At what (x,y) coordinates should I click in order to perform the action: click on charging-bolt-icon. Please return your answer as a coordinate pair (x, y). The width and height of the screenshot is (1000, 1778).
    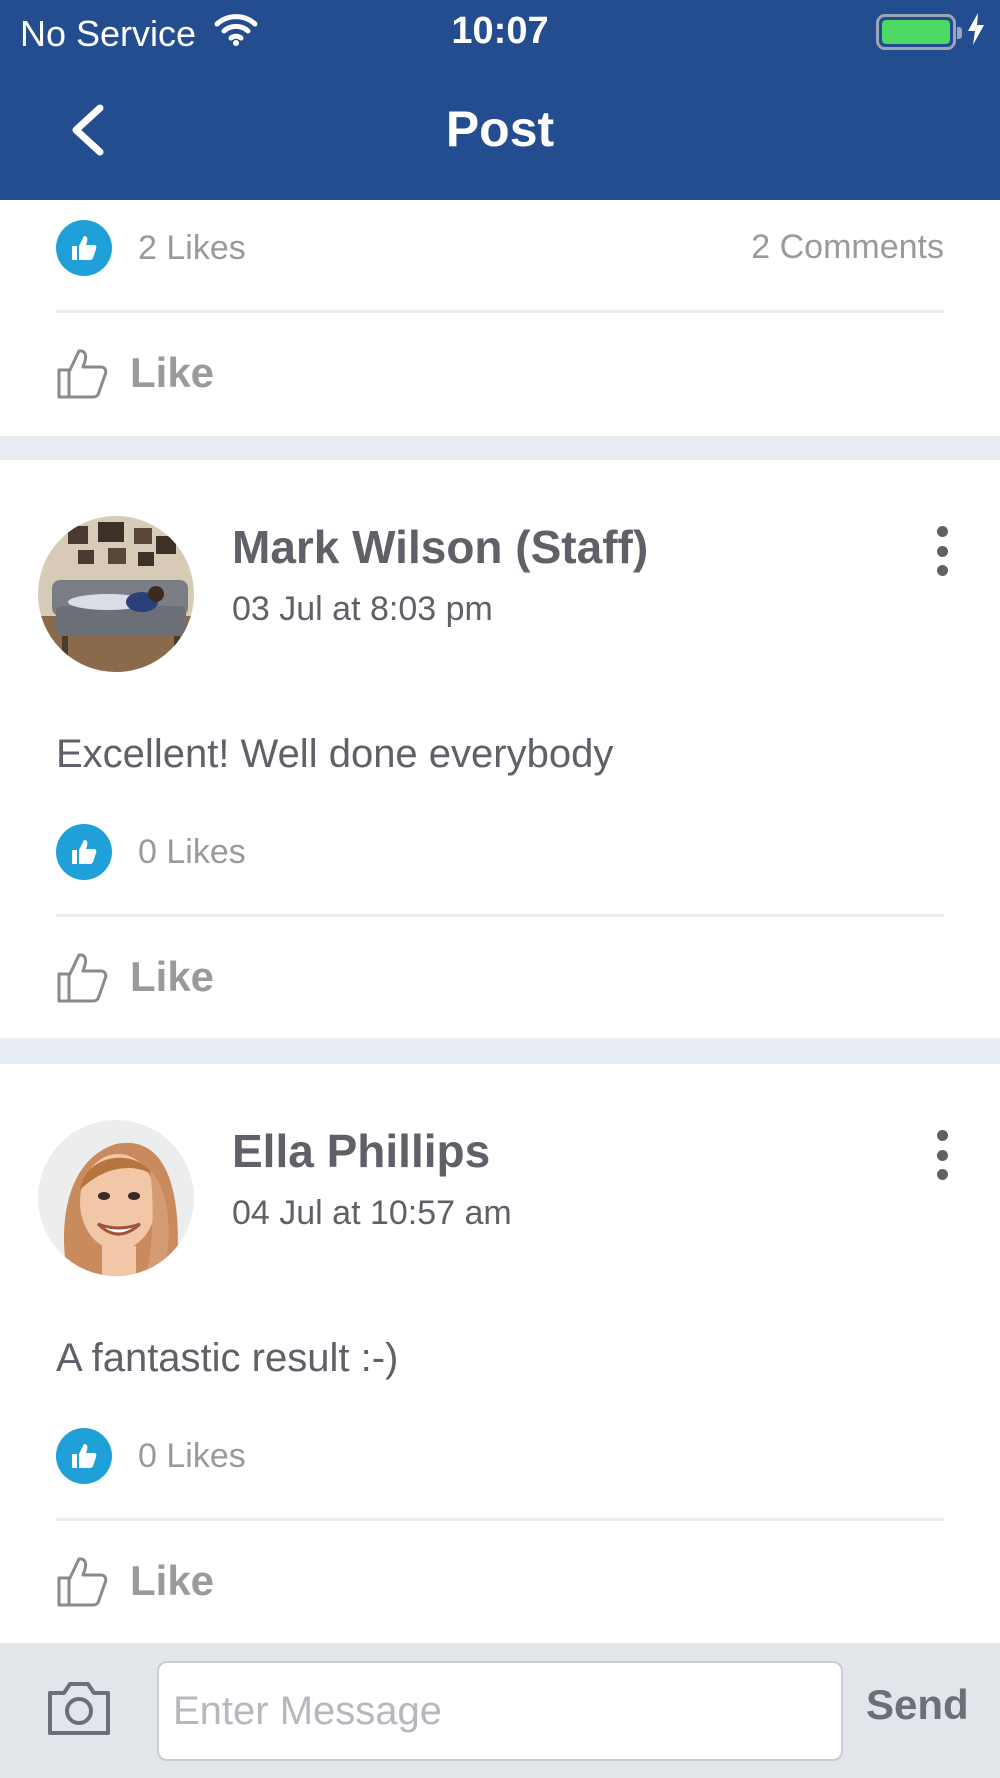
    Looking at the image, I should click on (976, 31).